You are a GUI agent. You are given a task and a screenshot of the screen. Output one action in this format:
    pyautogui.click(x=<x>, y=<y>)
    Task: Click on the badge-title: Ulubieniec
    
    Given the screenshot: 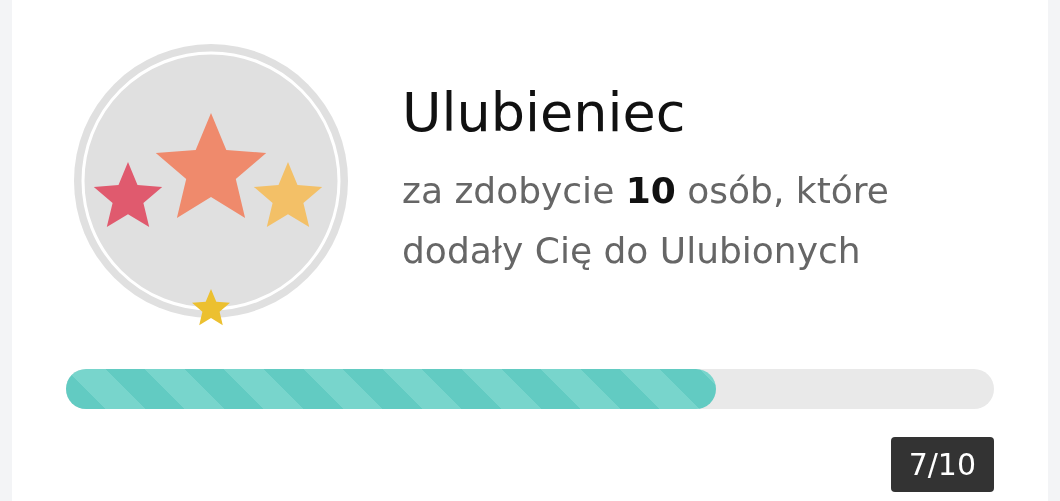 What is the action you would take?
    pyautogui.click(x=544, y=113)
    